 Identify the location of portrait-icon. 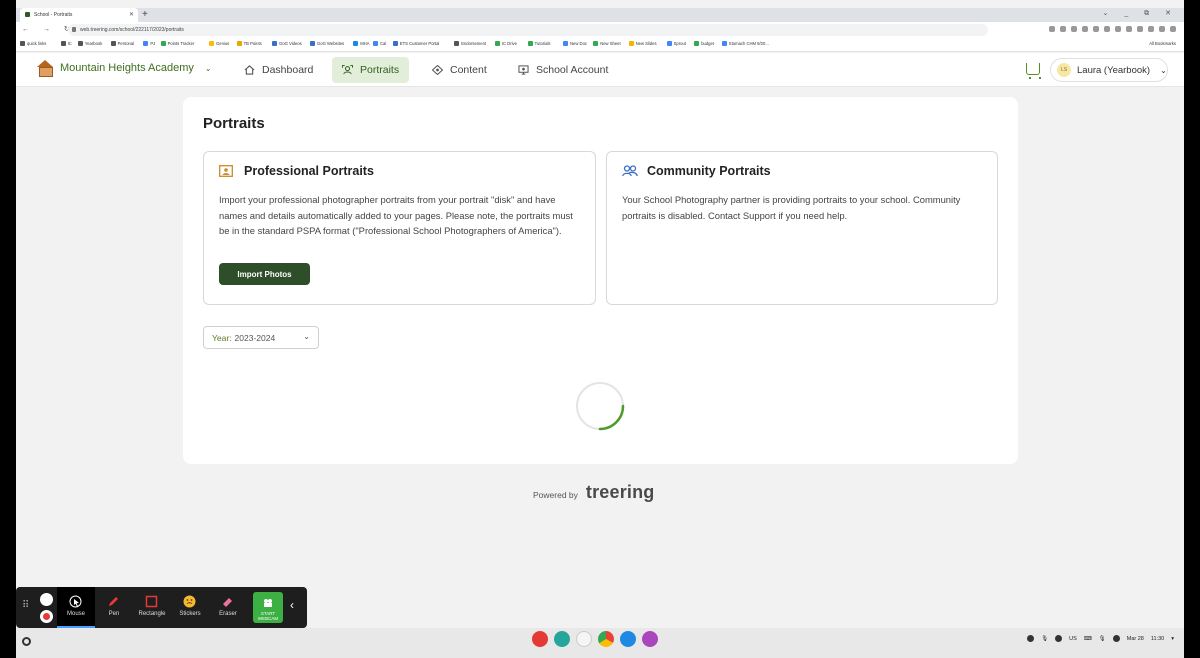
(347, 70).